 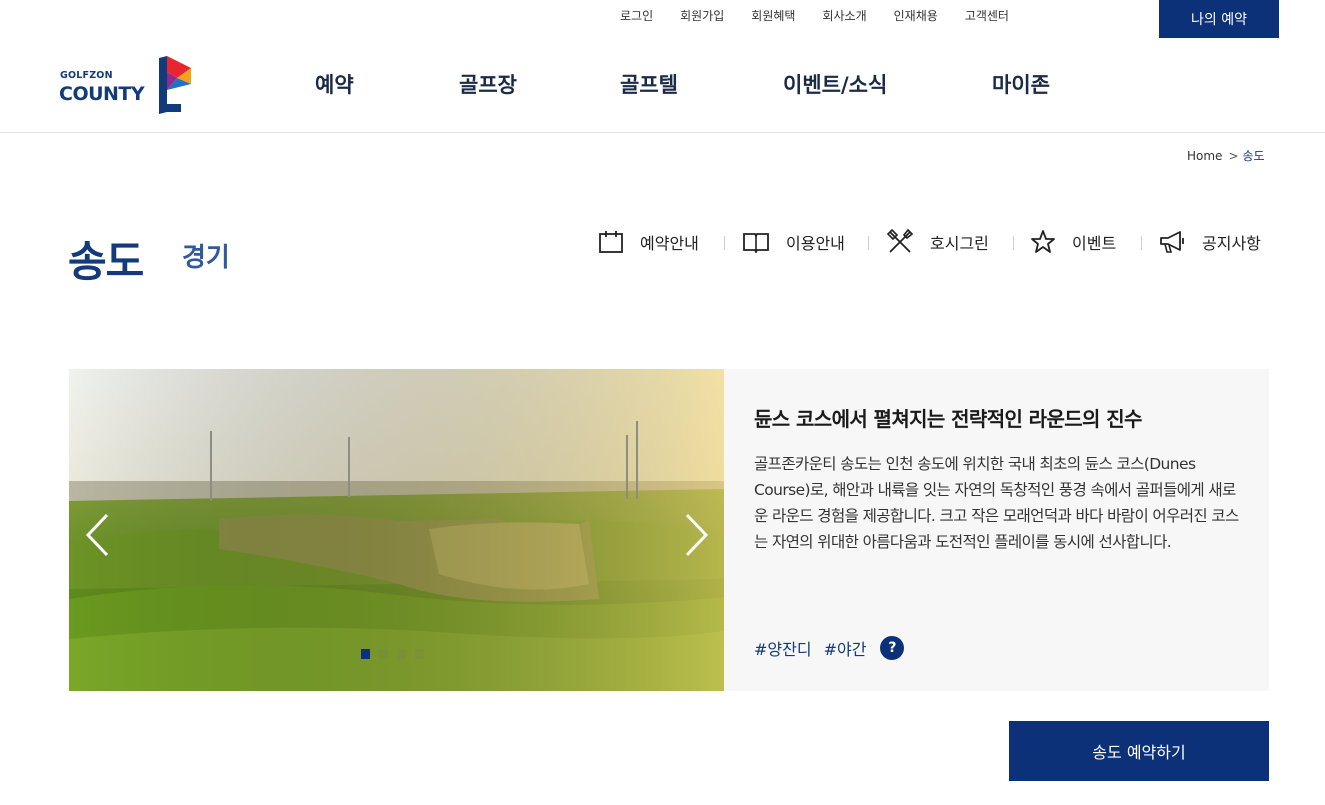 What do you see at coordinates (1204, 156) in the screenshot?
I see `breadcrumb-home: Home` at bounding box center [1204, 156].